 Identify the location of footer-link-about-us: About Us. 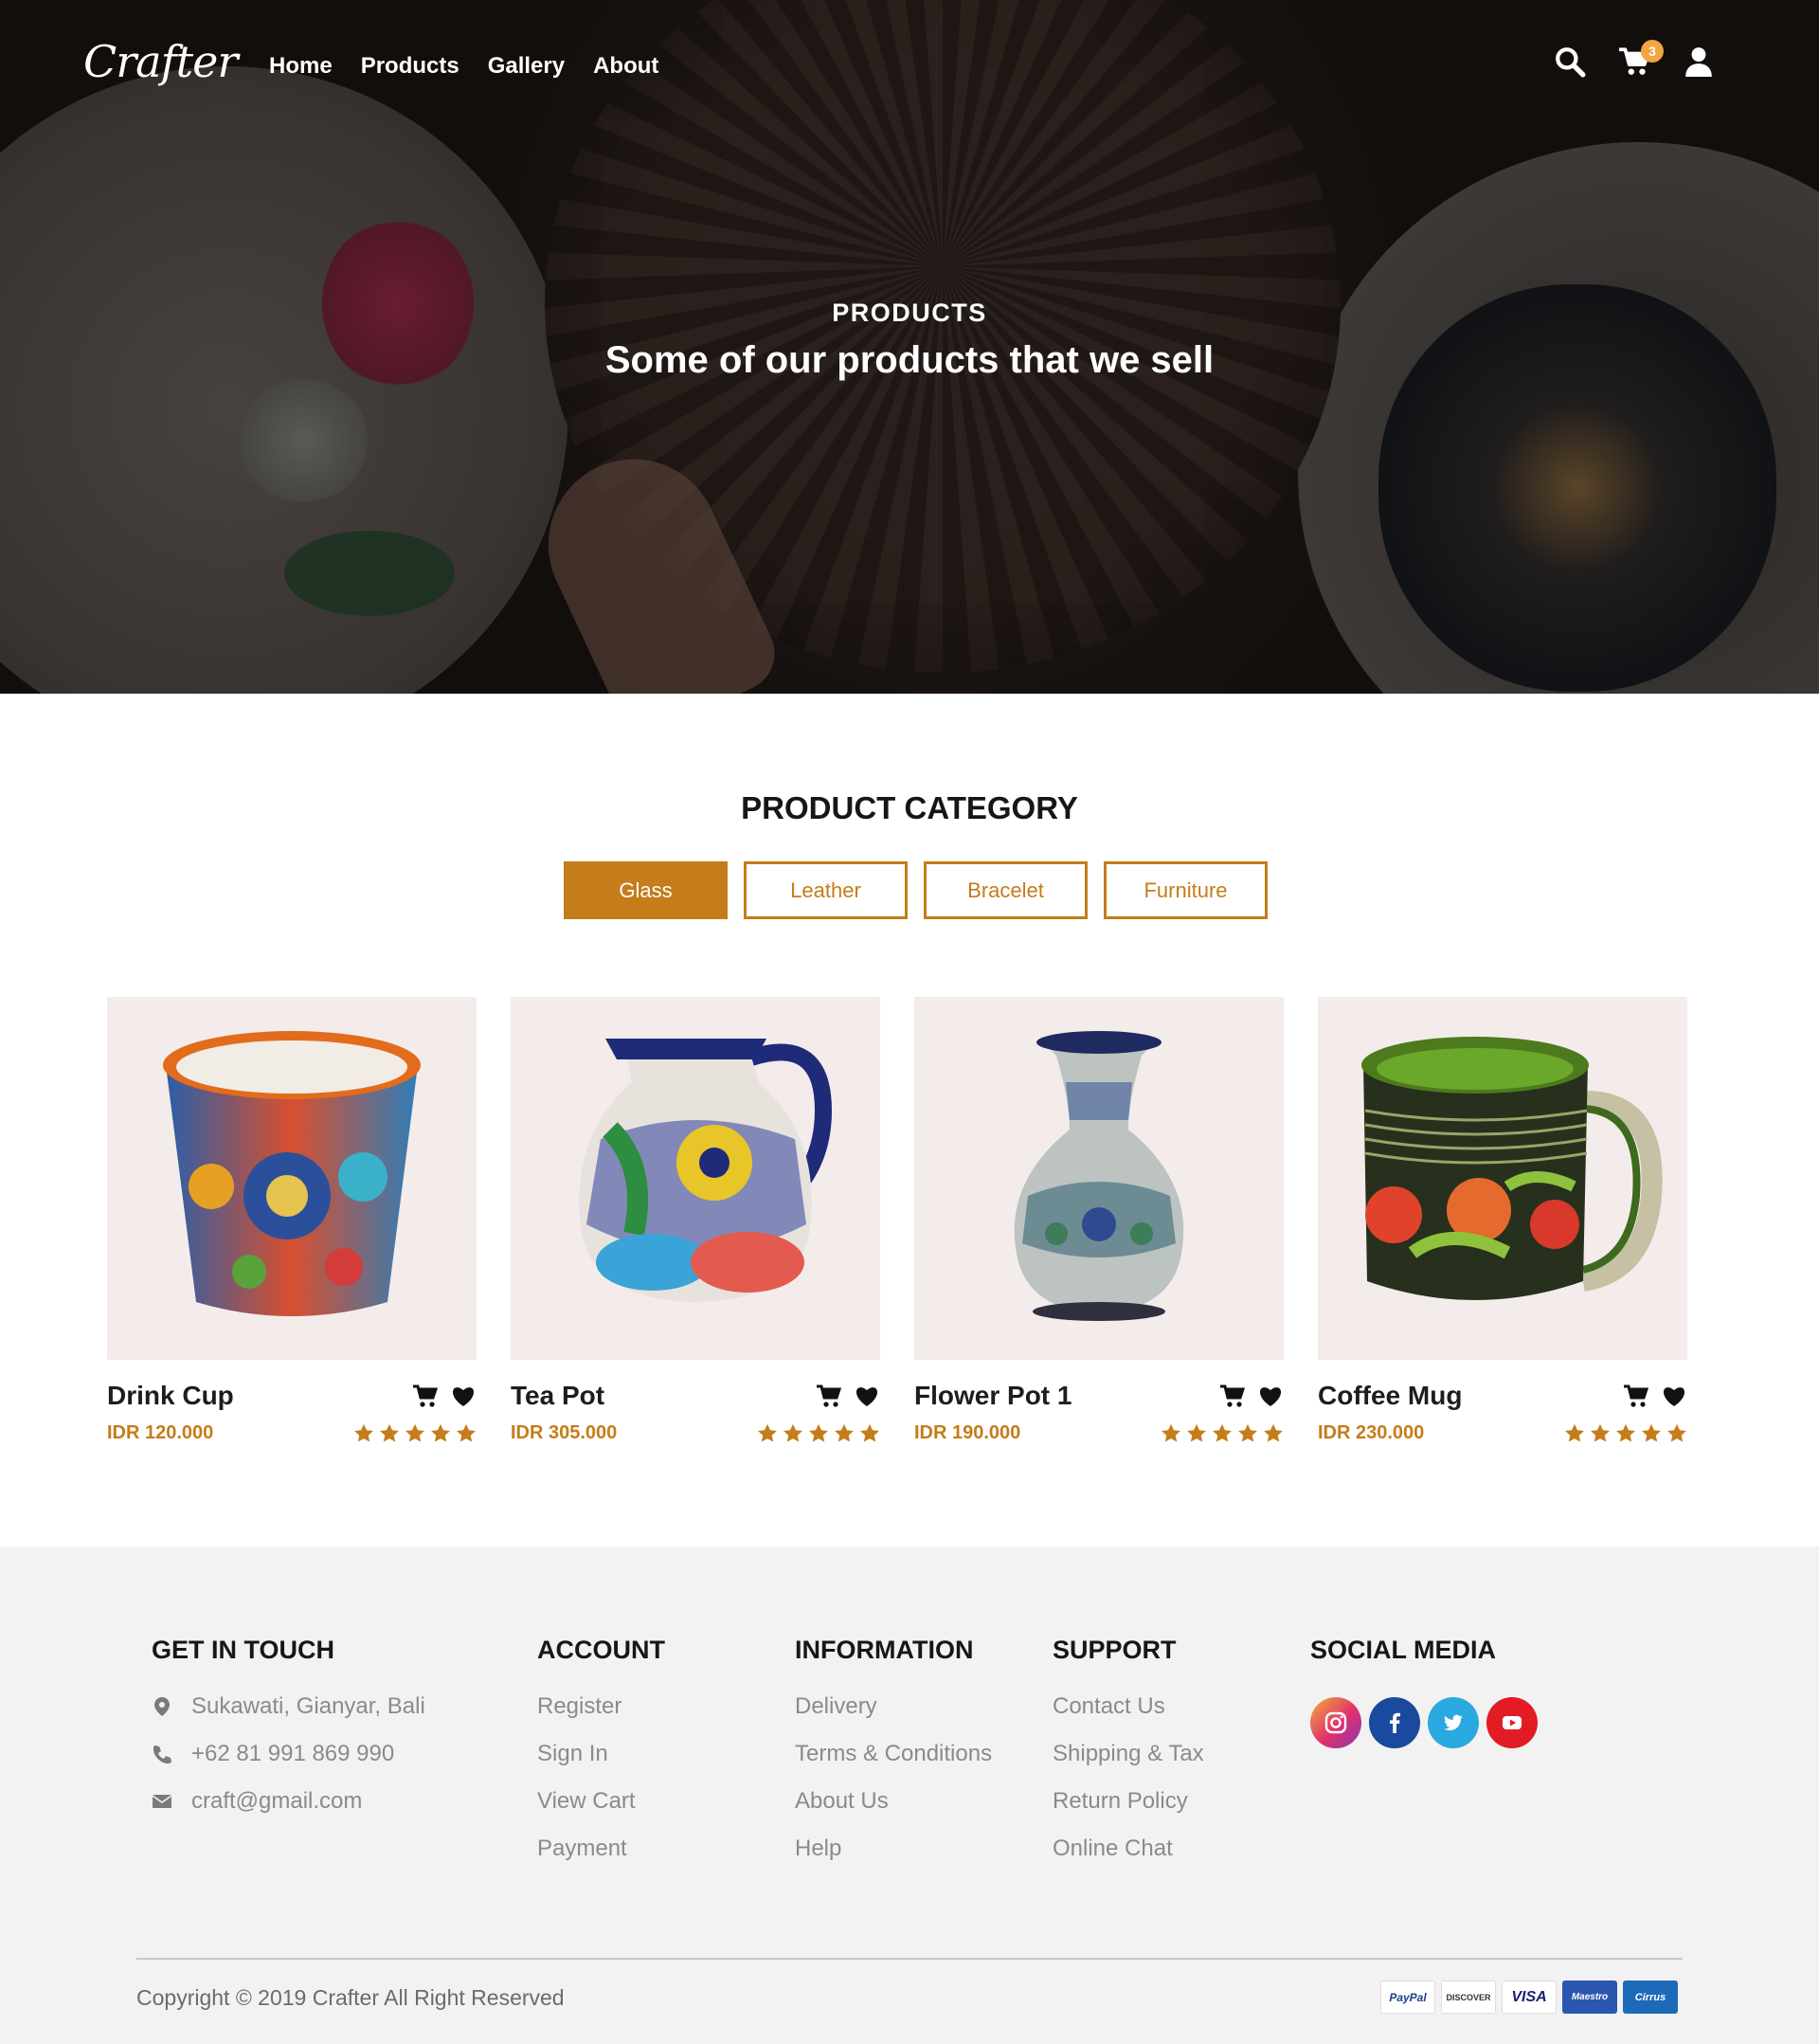
(893, 1801).